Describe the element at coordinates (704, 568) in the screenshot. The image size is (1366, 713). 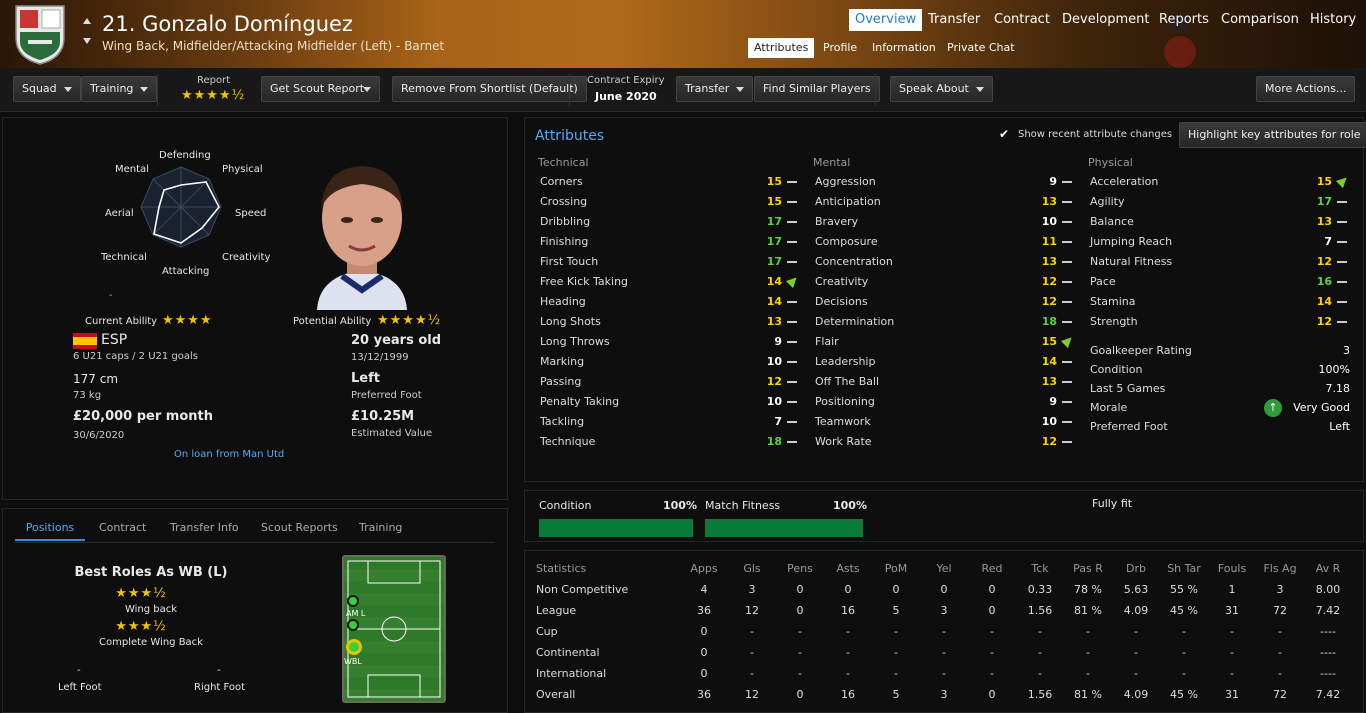
I see `stats-header-cell: Apps` at that location.